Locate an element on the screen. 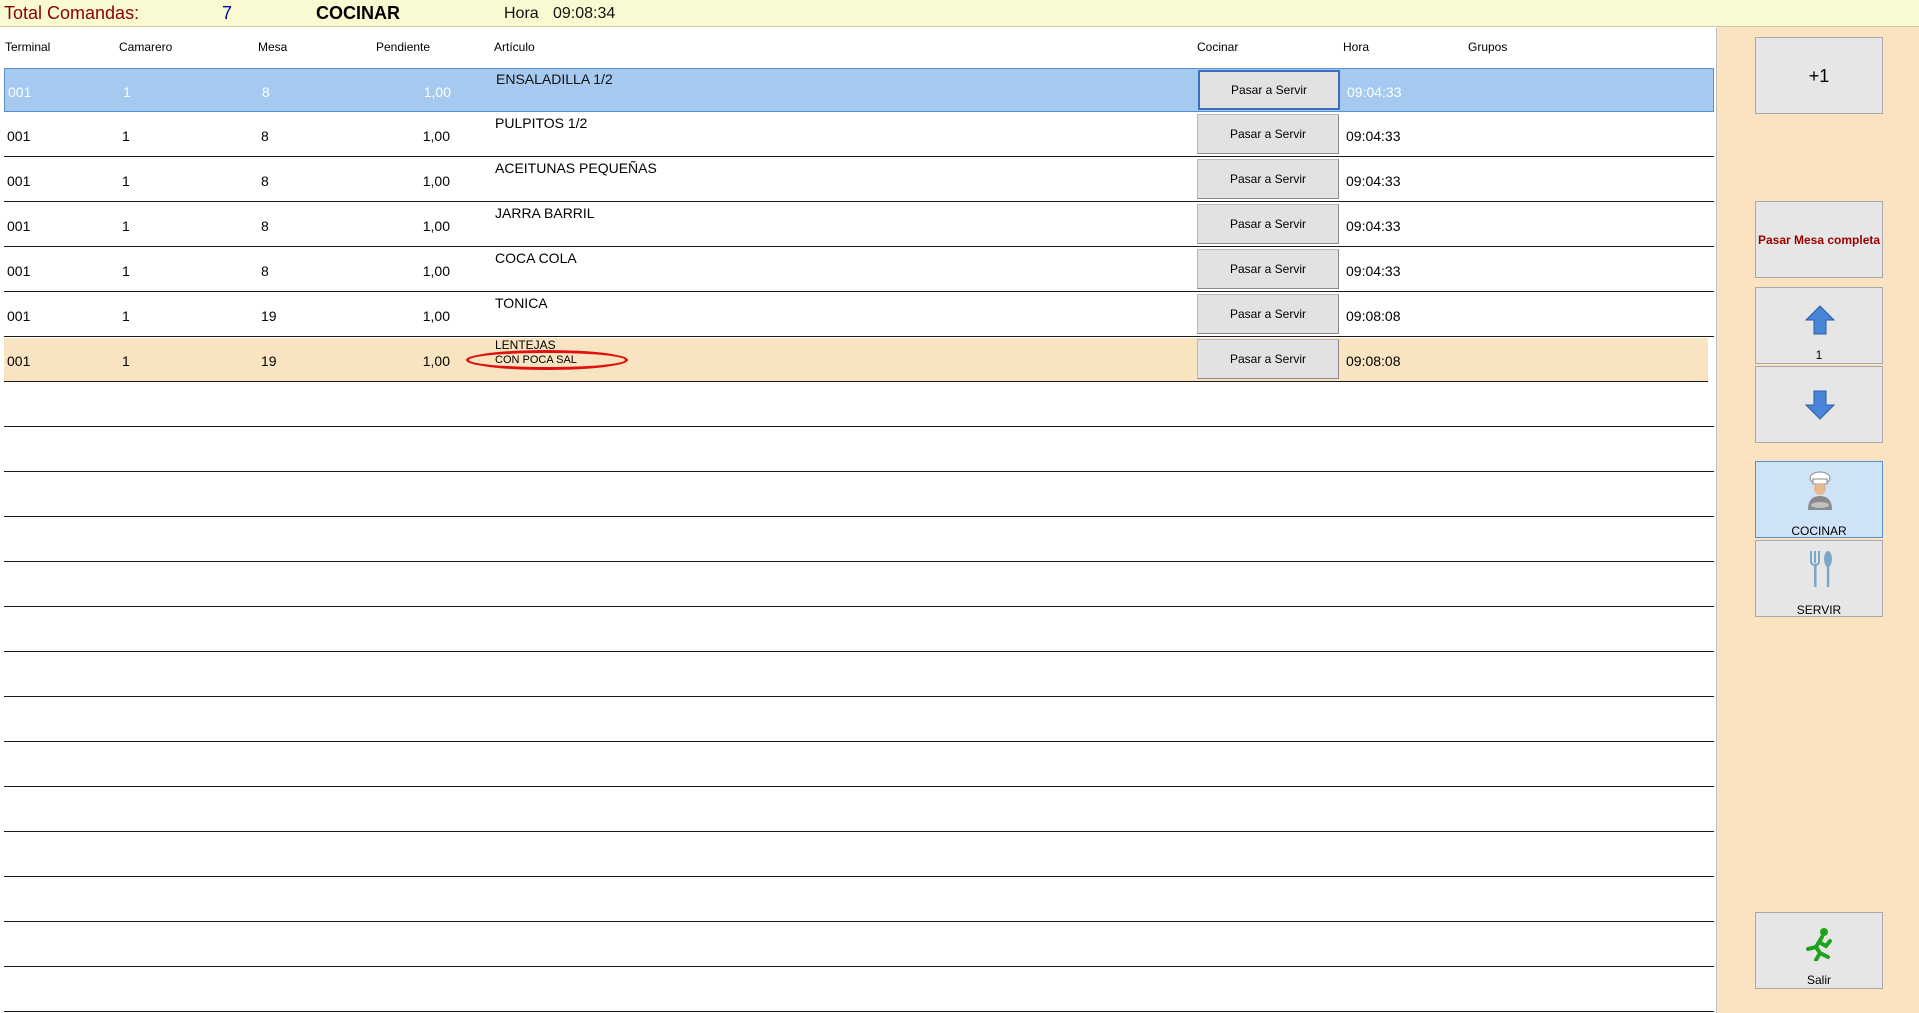 This screenshot has height=1013, width=1919. column-hora: Hora is located at coordinates (1356, 47).